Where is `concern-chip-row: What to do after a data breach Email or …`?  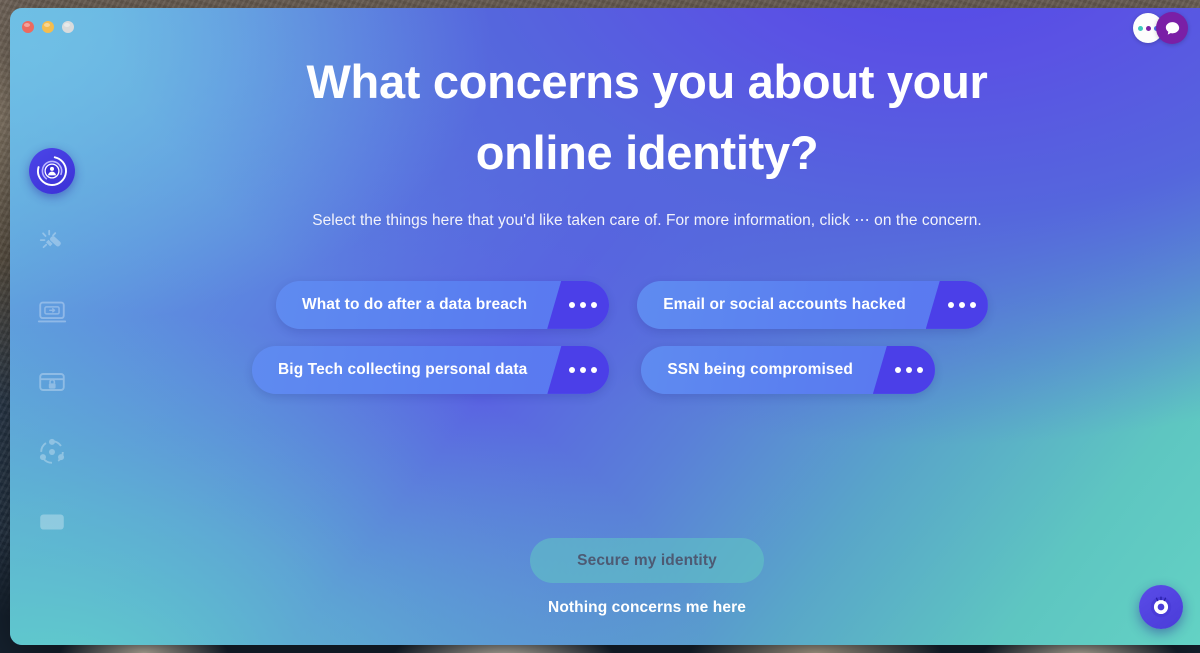
concern-chip-row: What to do after a data breach Email or … is located at coordinates (647, 304).